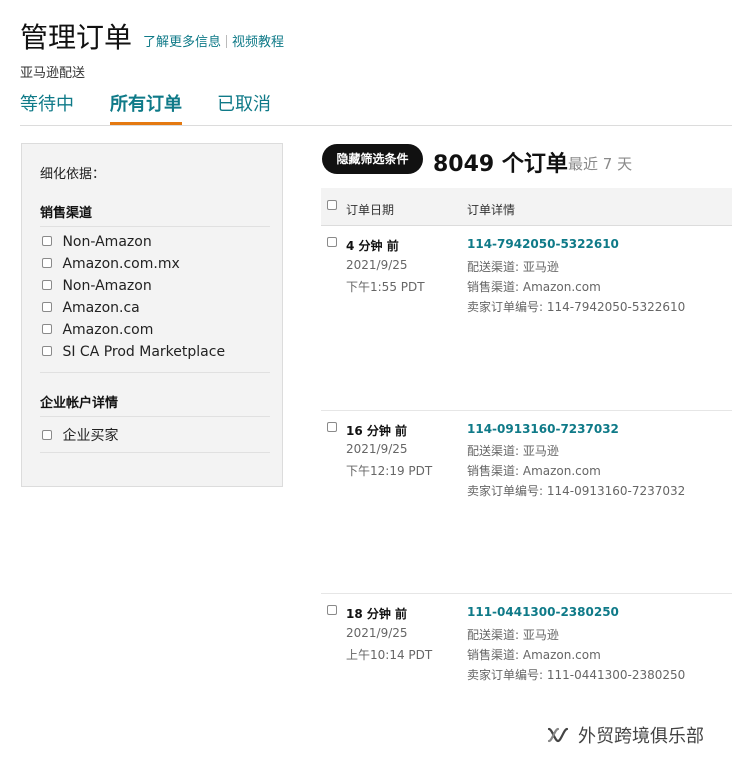 The image size is (732, 768). Describe the element at coordinates (47, 103) in the screenshot. I see `tab-pending: 等待中` at that location.